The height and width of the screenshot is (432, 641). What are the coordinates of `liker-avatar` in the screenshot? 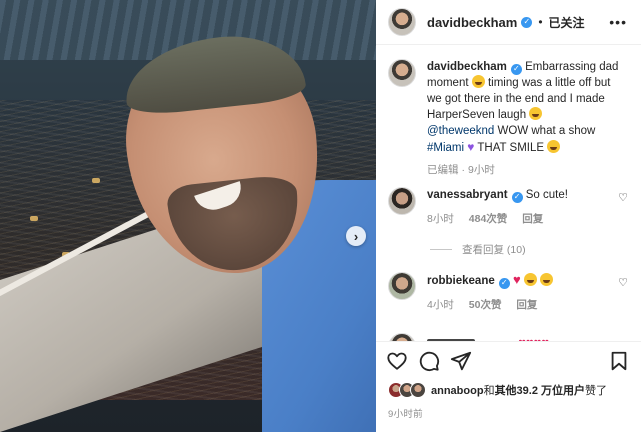 It's located at (418, 390).